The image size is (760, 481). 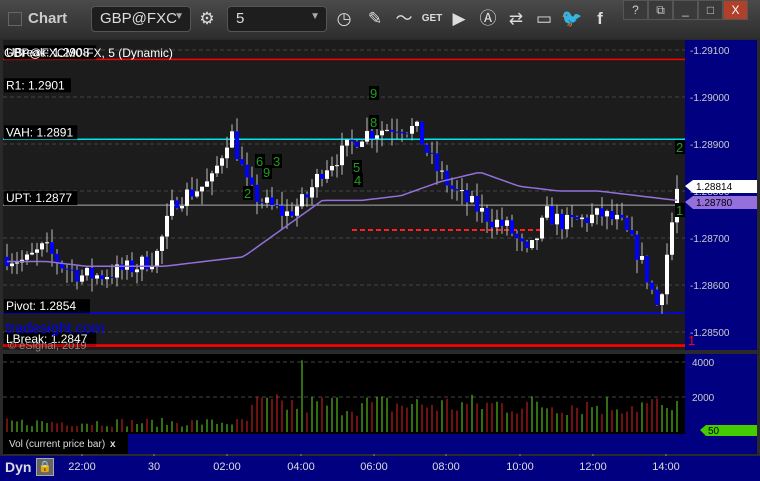 I want to click on volume-label-text: Vol (current price bar), so click(x=57, y=444).